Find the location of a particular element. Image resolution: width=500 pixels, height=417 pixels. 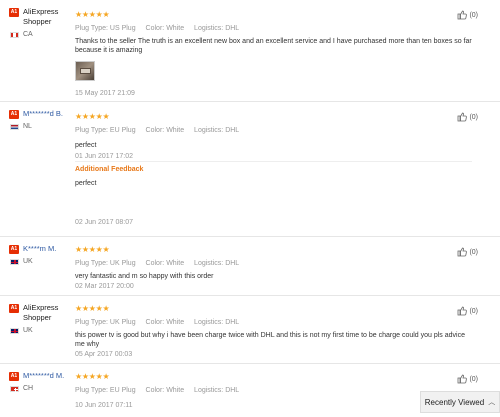

review-text: perfect is located at coordinates (86, 145).